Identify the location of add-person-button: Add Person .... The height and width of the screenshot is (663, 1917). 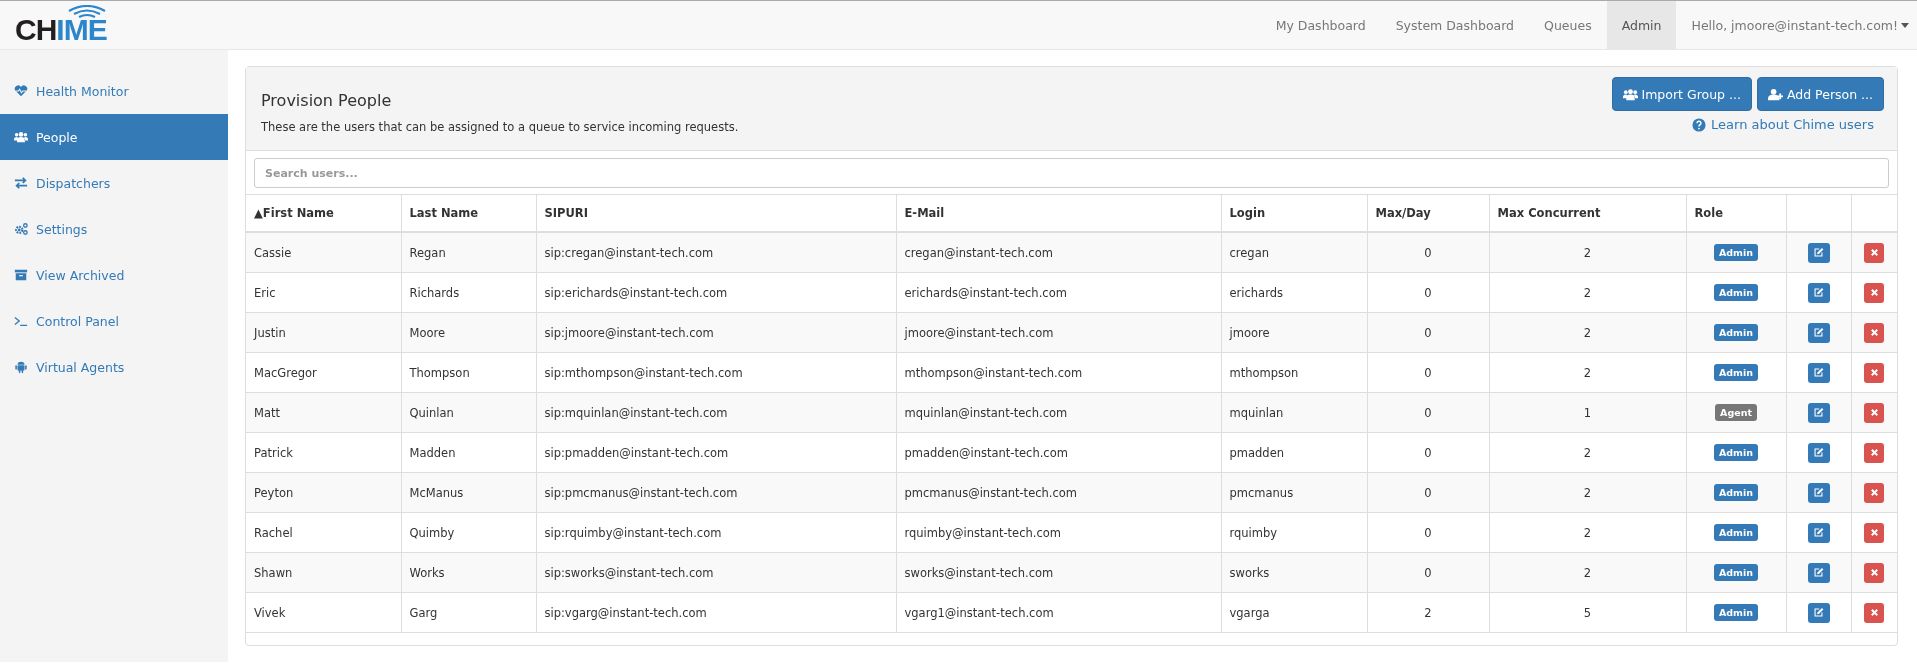
(1820, 94).